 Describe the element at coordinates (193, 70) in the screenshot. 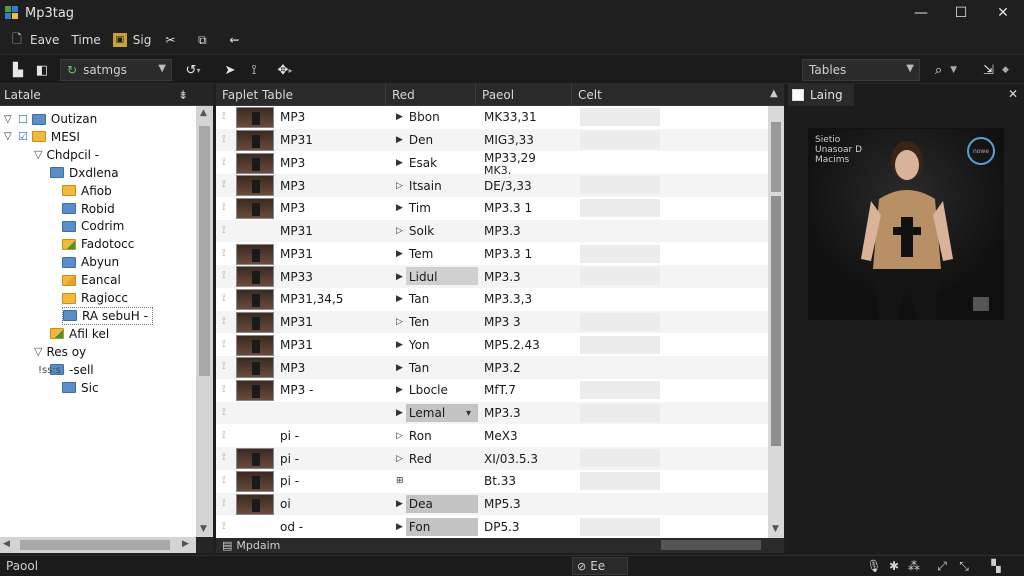

I see `undo-button: ↺ ▾` at that location.